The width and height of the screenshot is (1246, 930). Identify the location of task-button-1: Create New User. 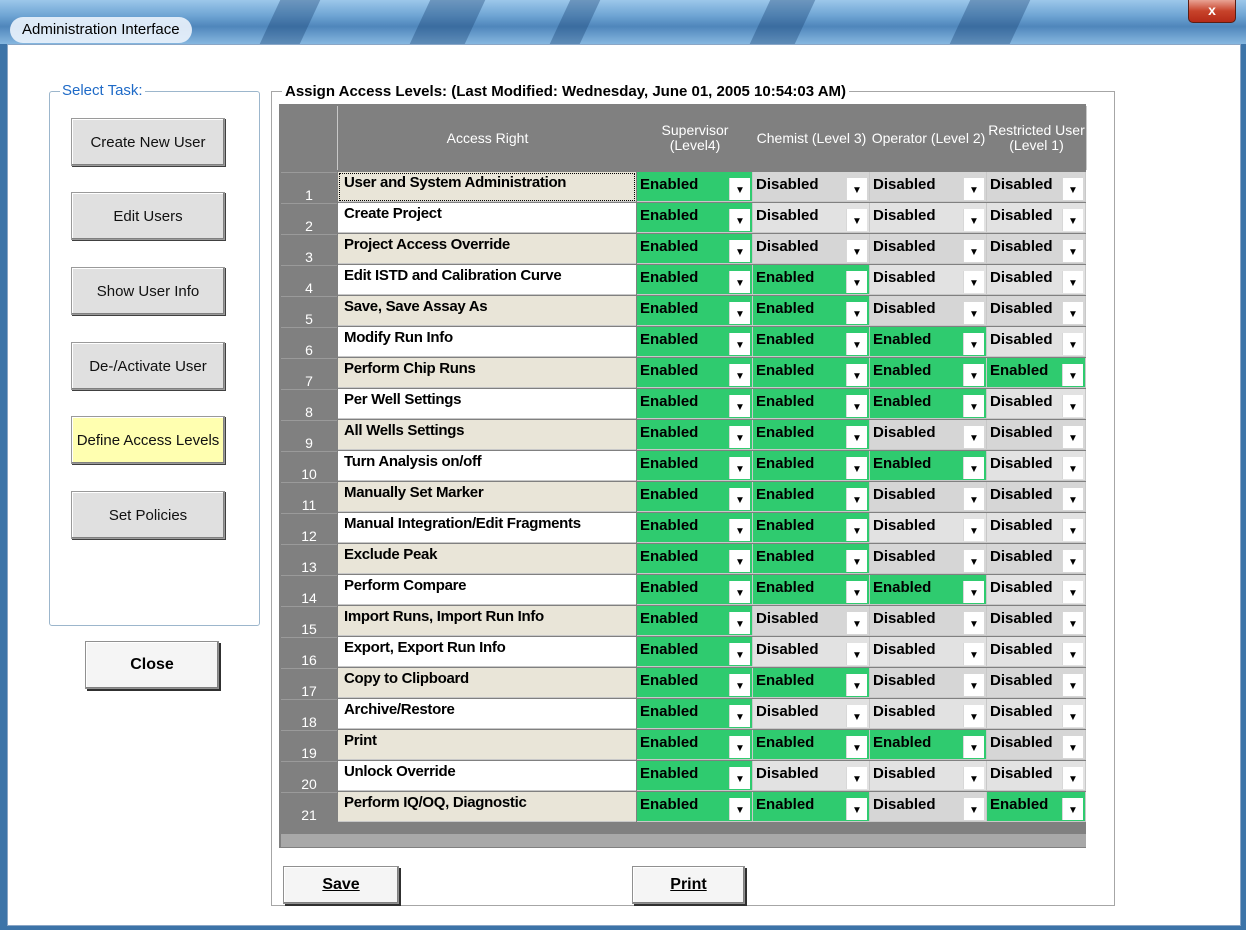
(148, 142).